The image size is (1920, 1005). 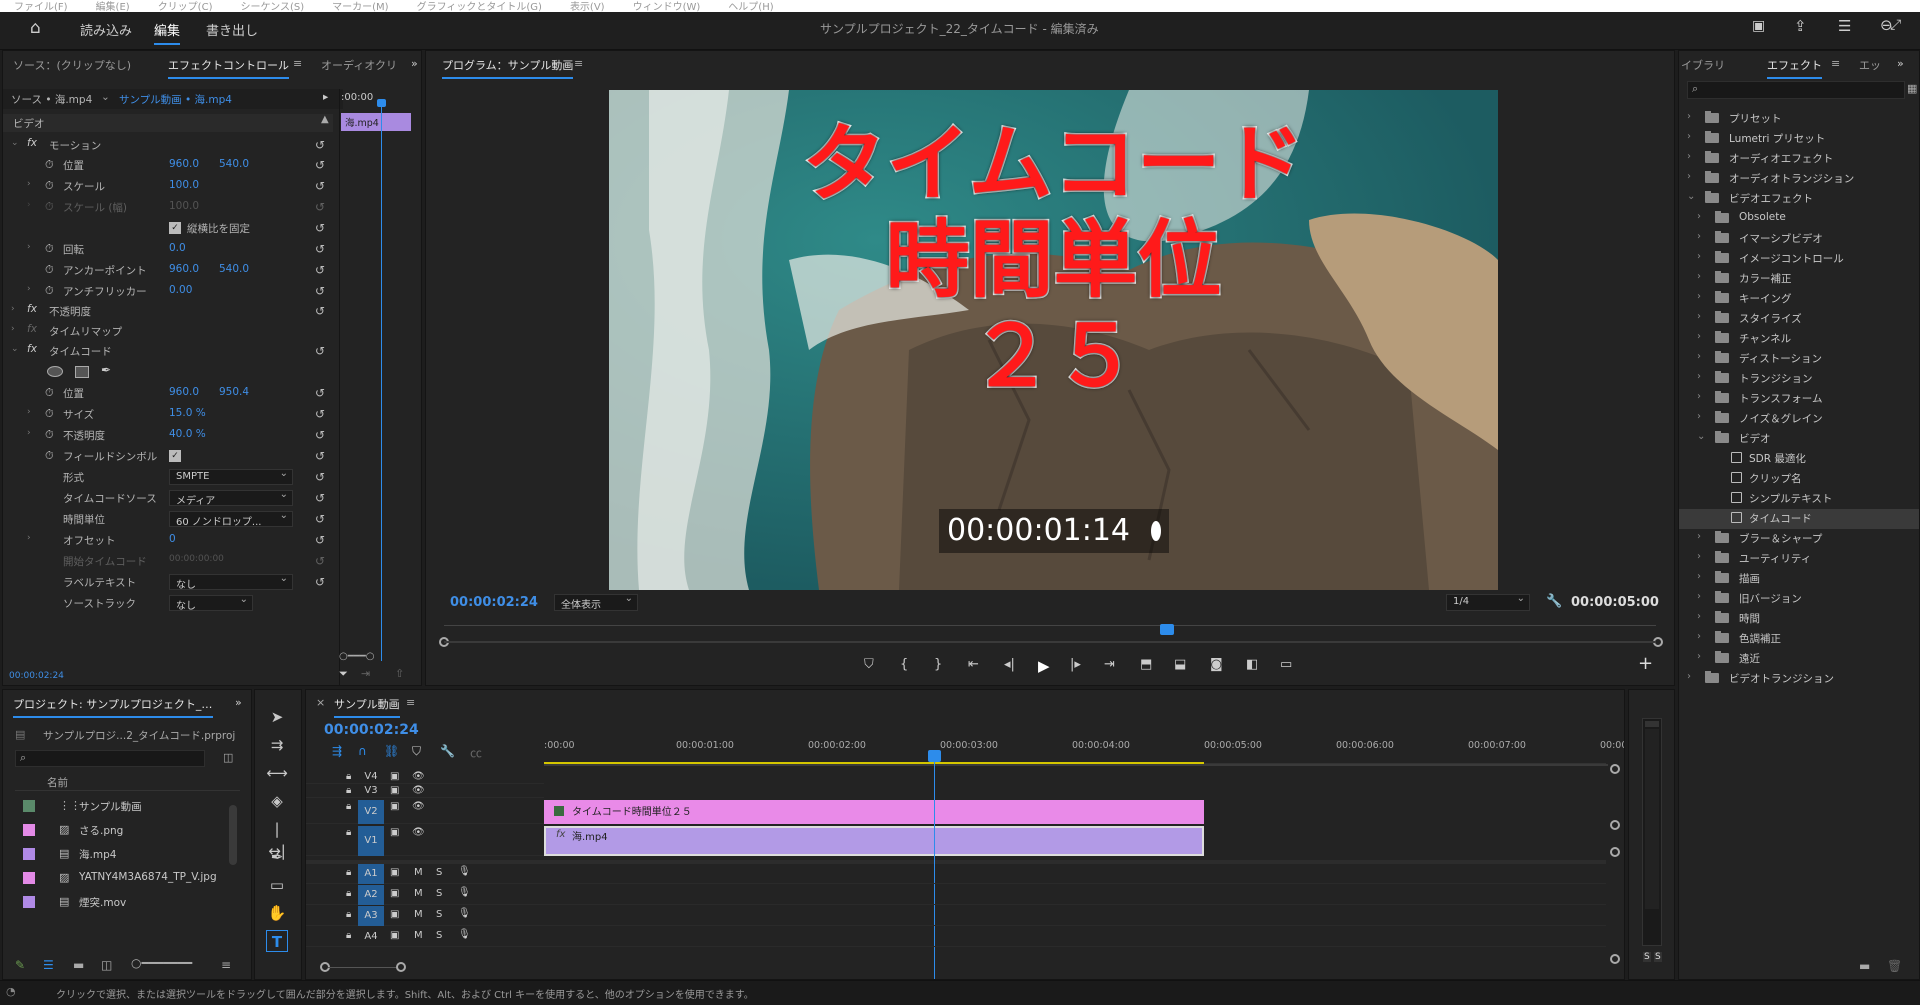 What do you see at coordinates (904, 664) in the screenshot?
I see `mark-in-icon: {` at bounding box center [904, 664].